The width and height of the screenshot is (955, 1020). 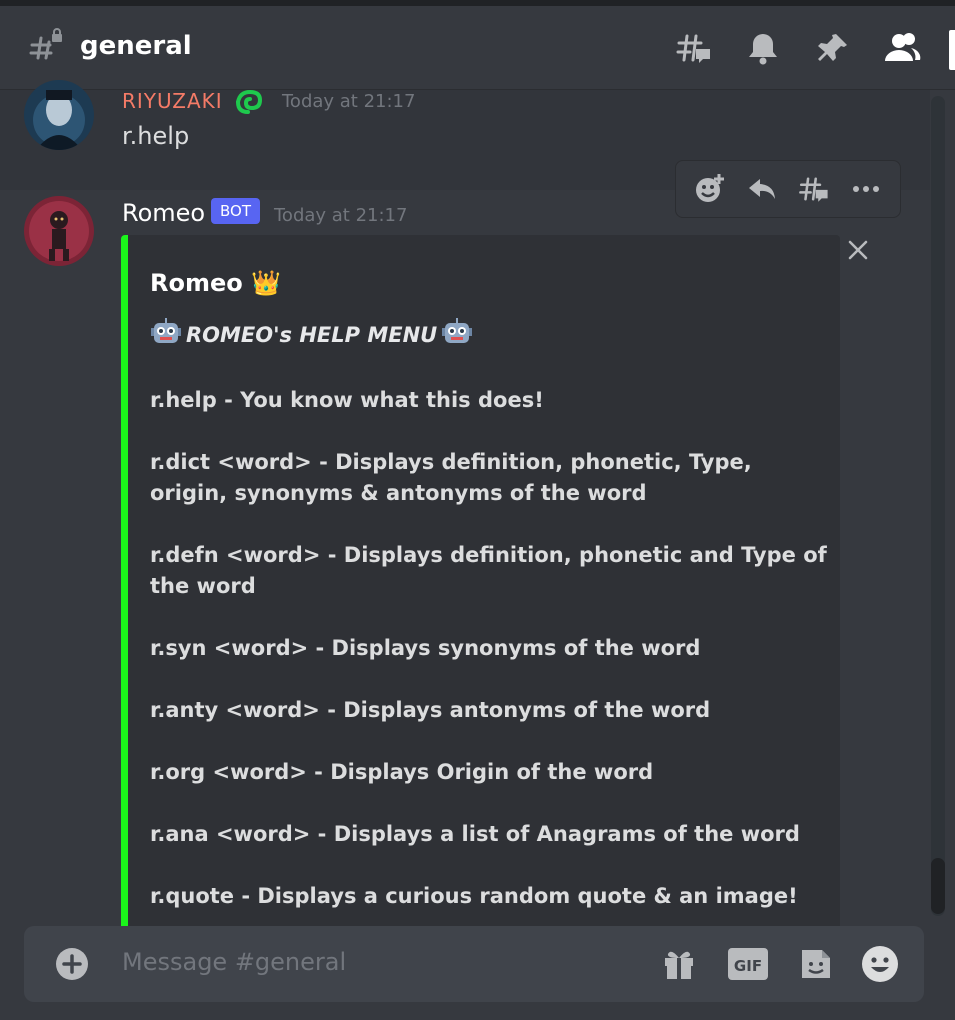 I want to click on channel-name: general, so click(x=136, y=46).